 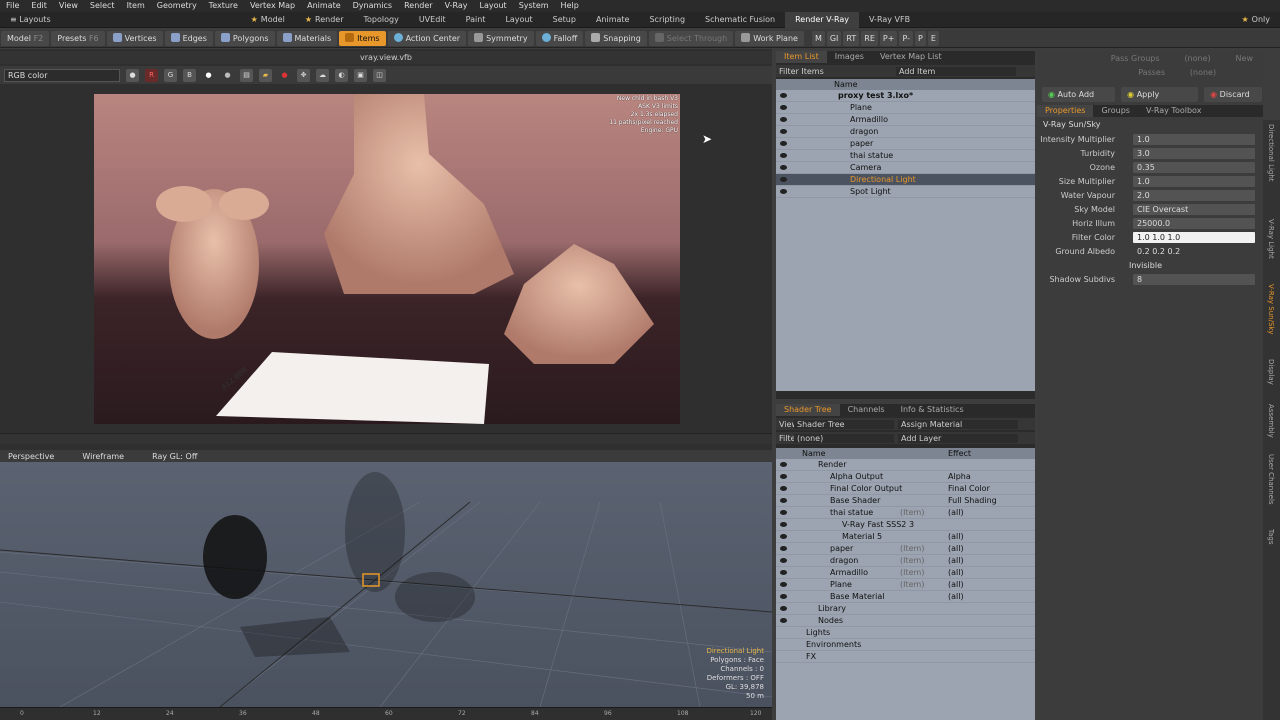 What do you see at coordinates (956, 71) in the screenshot?
I see `add-item-button: Add Item` at bounding box center [956, 71].